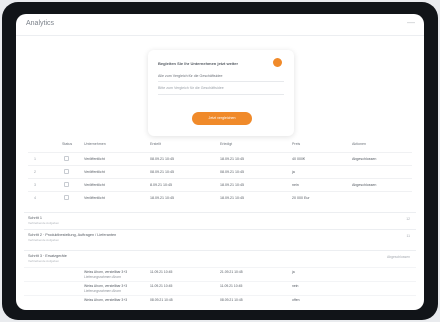 Image resolution: width=440 pixels, height=322 pixels. Describe the element at coordinates (67, 144) in the screenshot. I see `column-header-status: Status` at that location.